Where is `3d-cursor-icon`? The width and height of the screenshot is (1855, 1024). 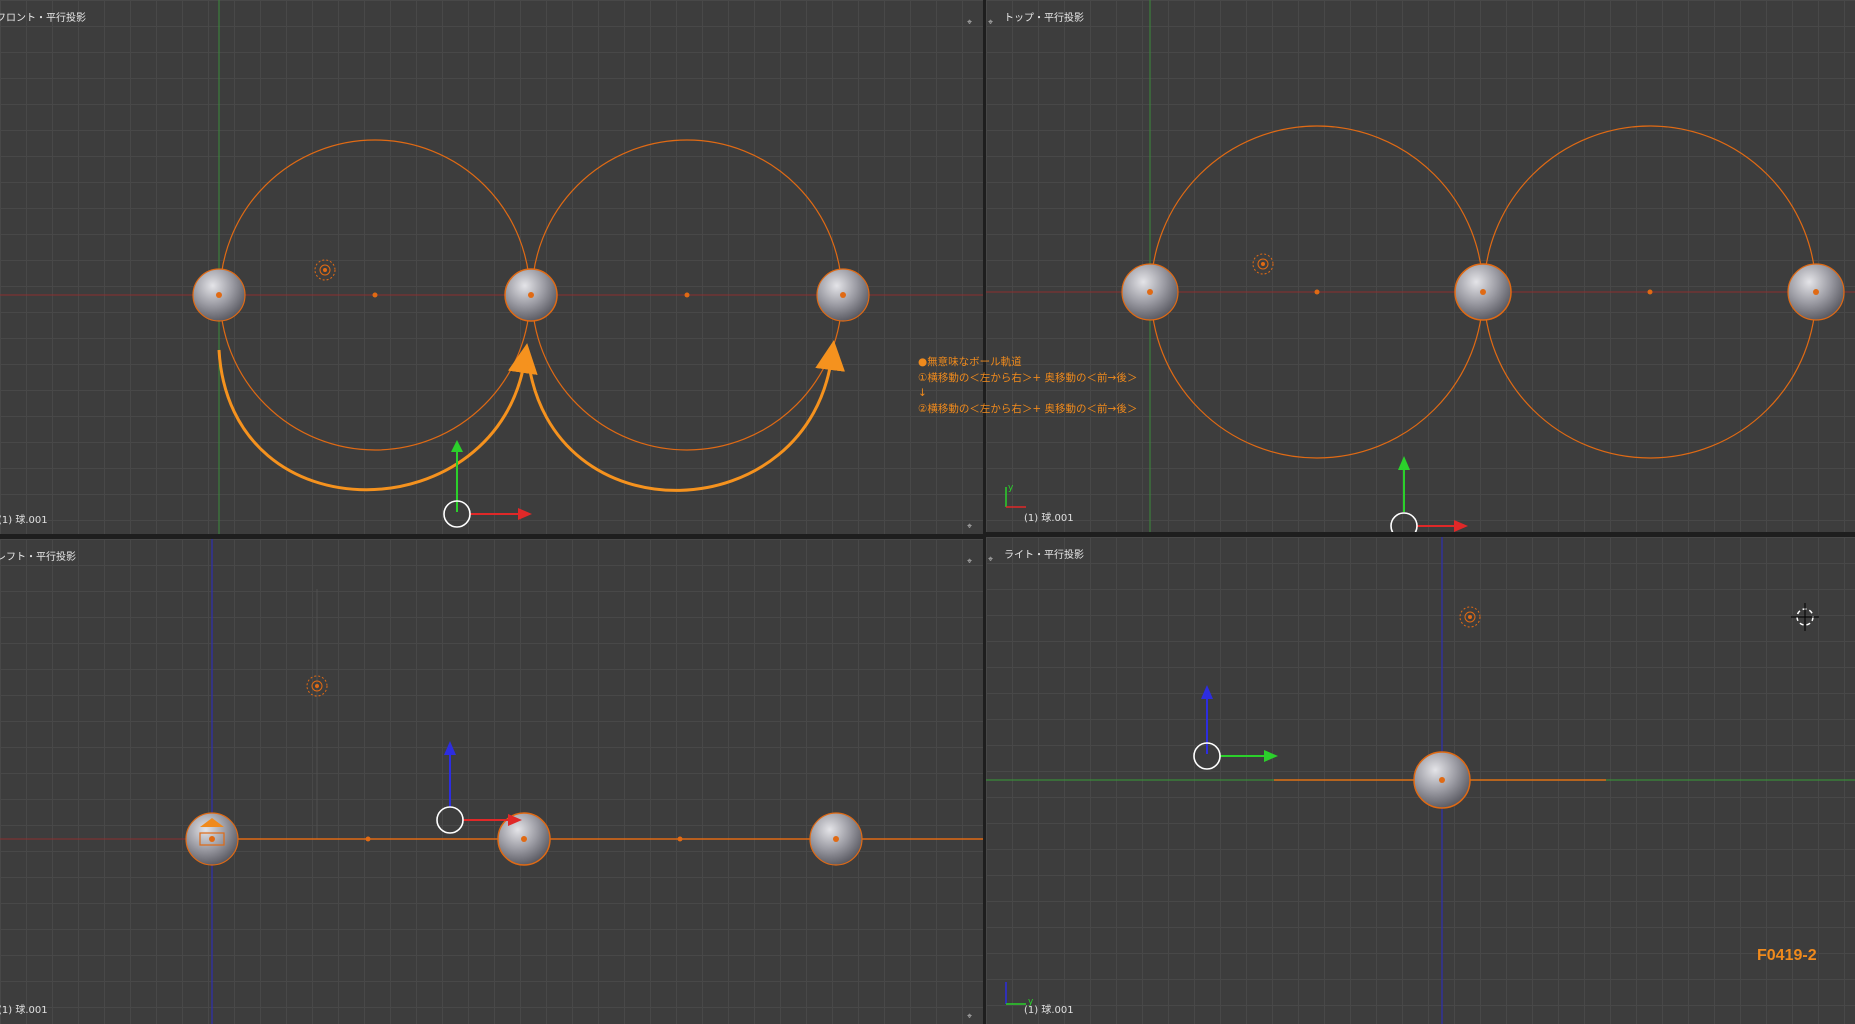
3d-cursor-icon is located at coordinates (1805, 617).